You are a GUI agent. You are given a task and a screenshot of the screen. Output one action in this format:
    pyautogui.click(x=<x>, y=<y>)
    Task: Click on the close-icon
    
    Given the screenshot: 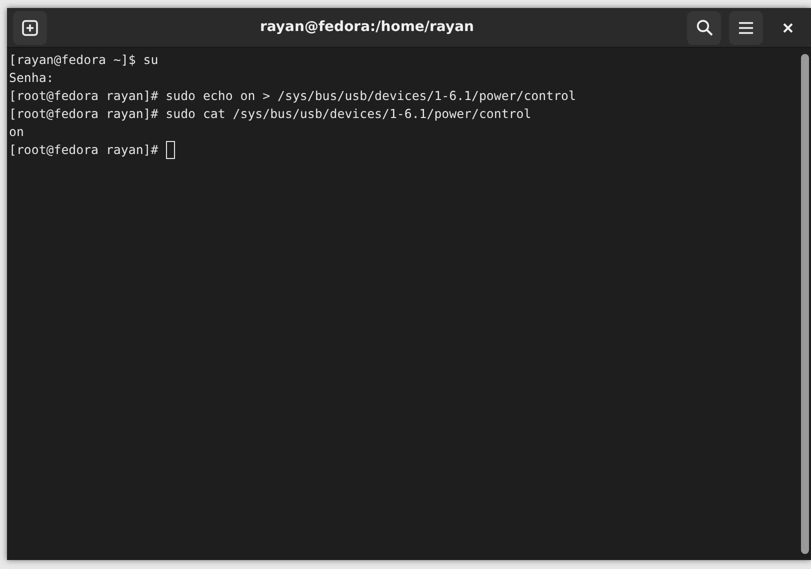 What is the action you would take?
    pyautogui.click(x=788, y=28)
    